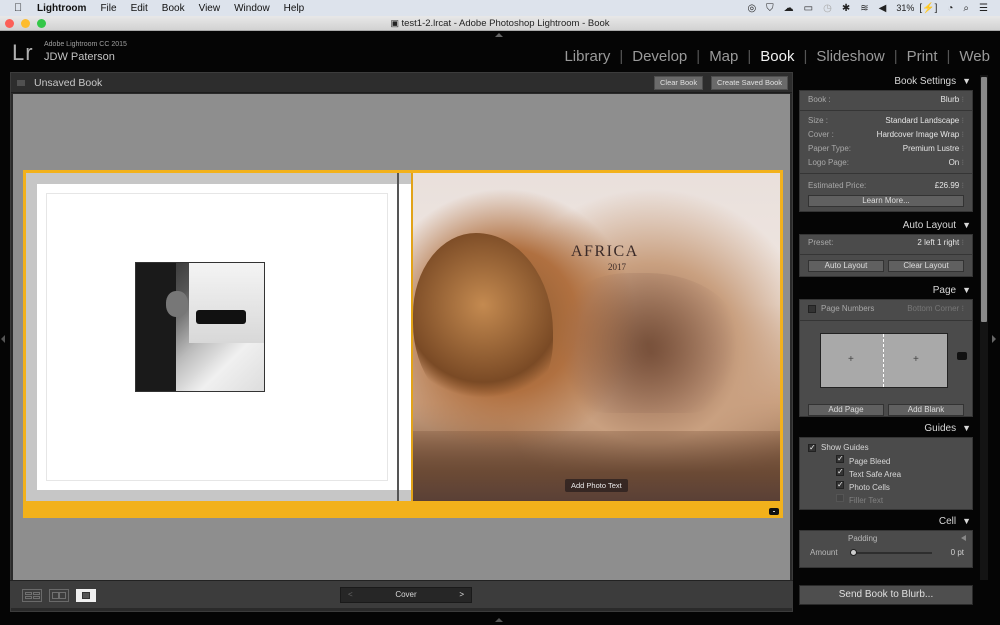  What do you see at coordinates (886, 100) in the screenshot?
I see `book-type-row: Book : Blurb` at bounding box center [886, 100].